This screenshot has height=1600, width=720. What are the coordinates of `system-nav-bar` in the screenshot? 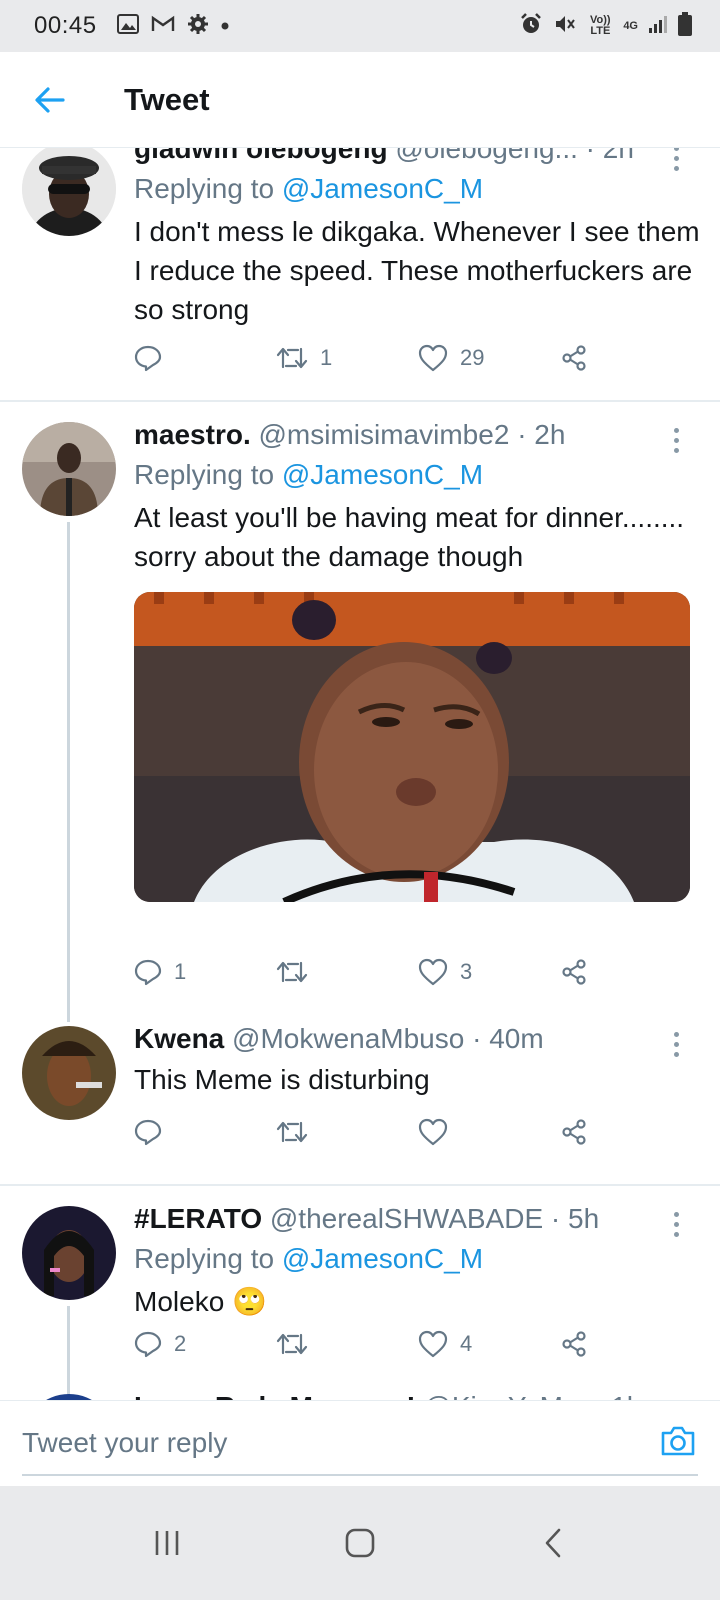 It's located at (360, 1543).